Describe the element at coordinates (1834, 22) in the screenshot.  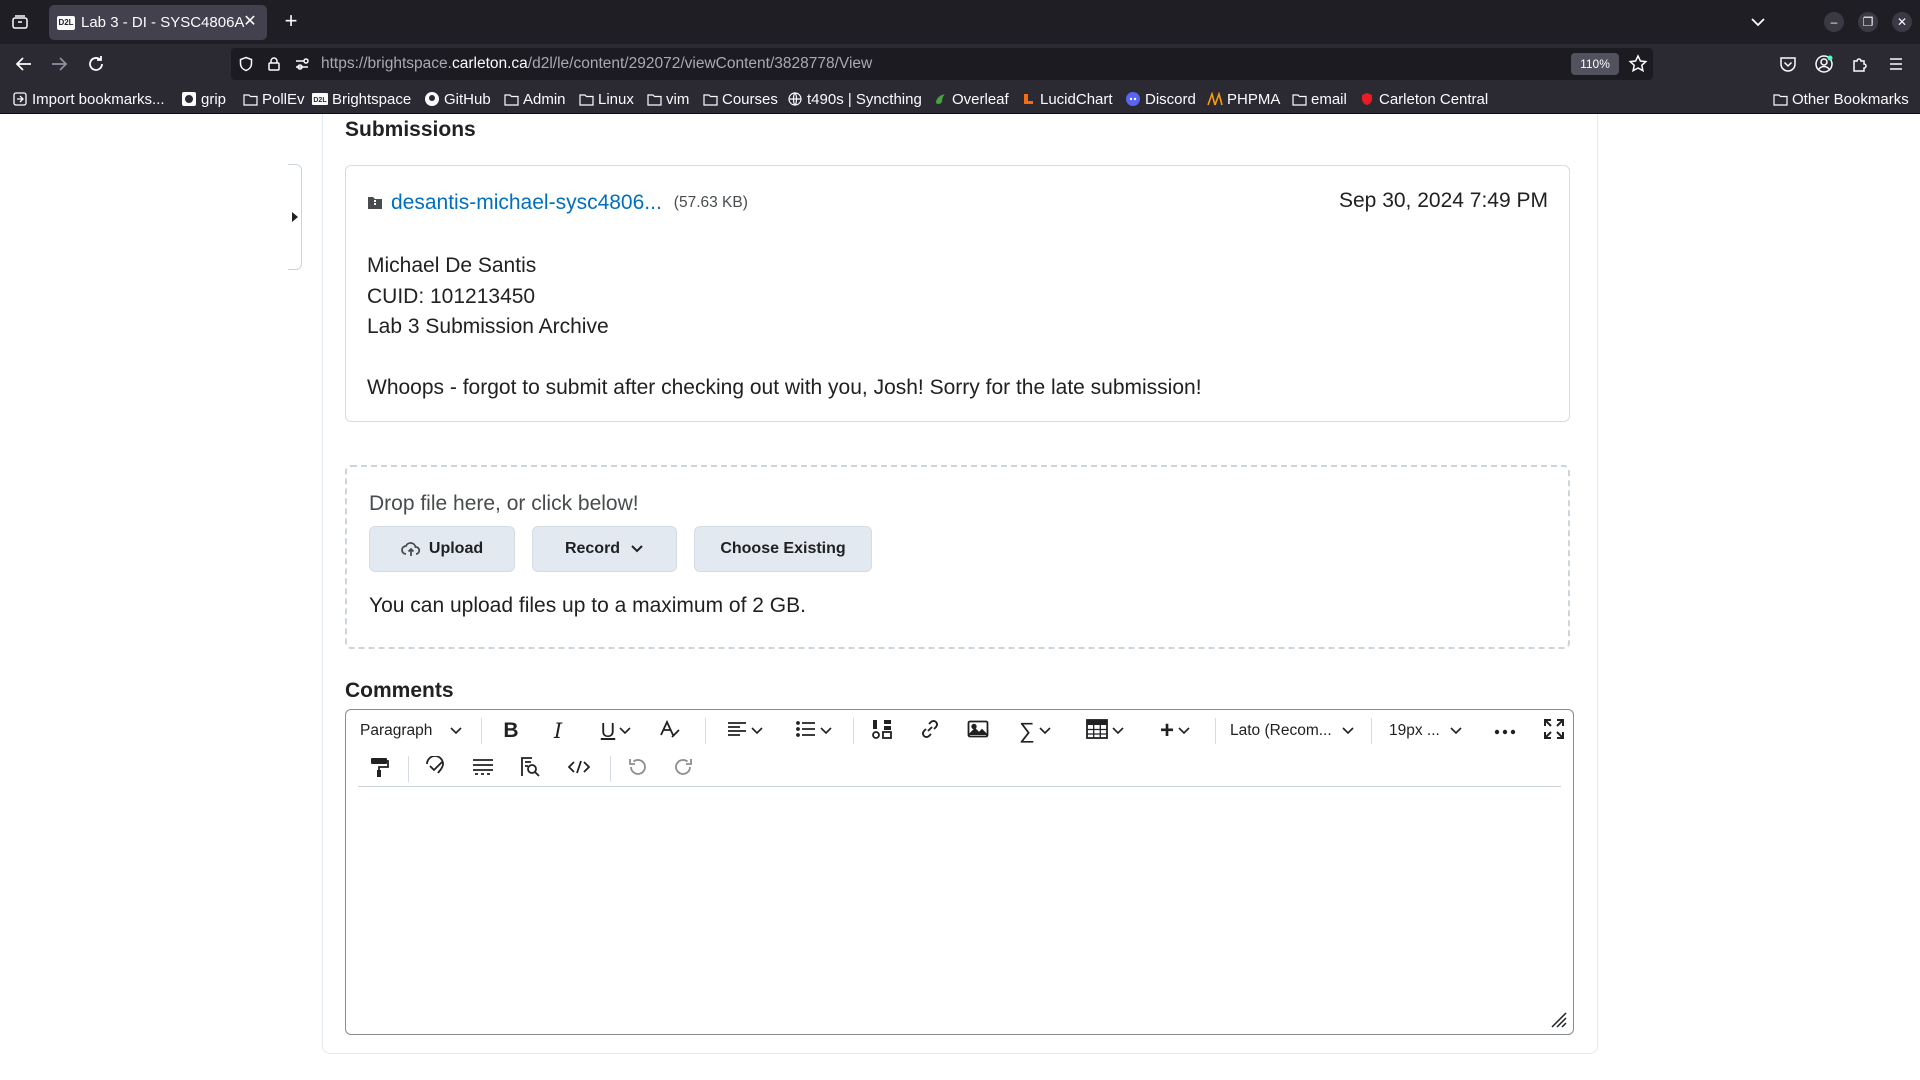
I see `minimize-window-button: –` at that location.